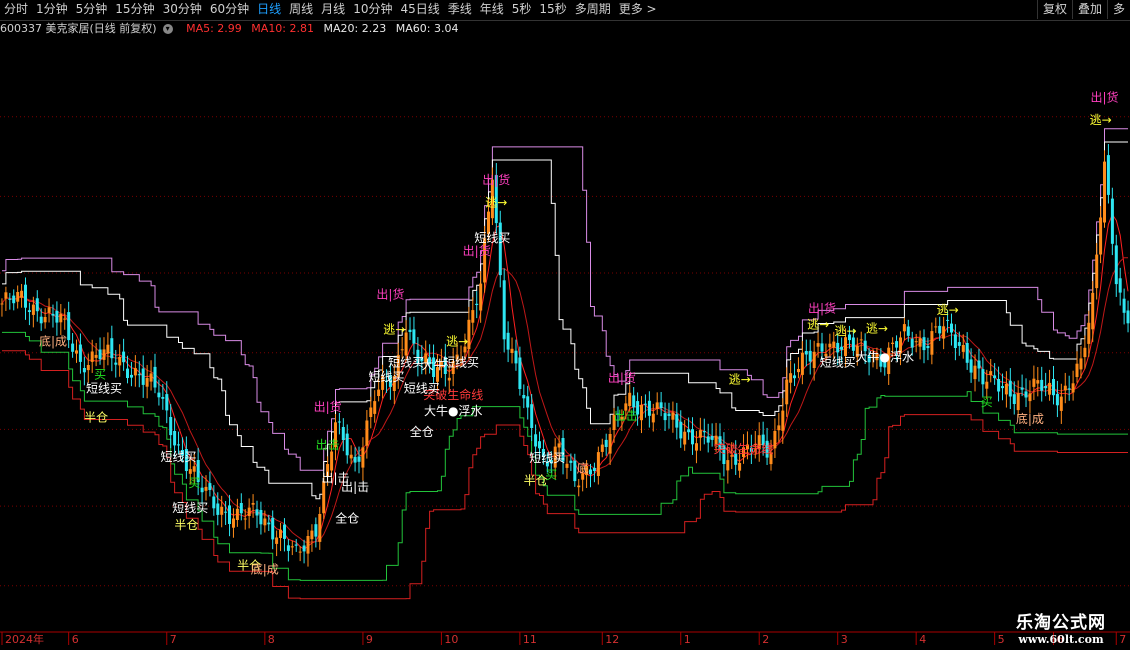 This screenshot has width=1130, height=650. What do you see at coordinates (16, 9) in the screenshot?
I see `period-tab: 分时` at bounding box center [16, 9].